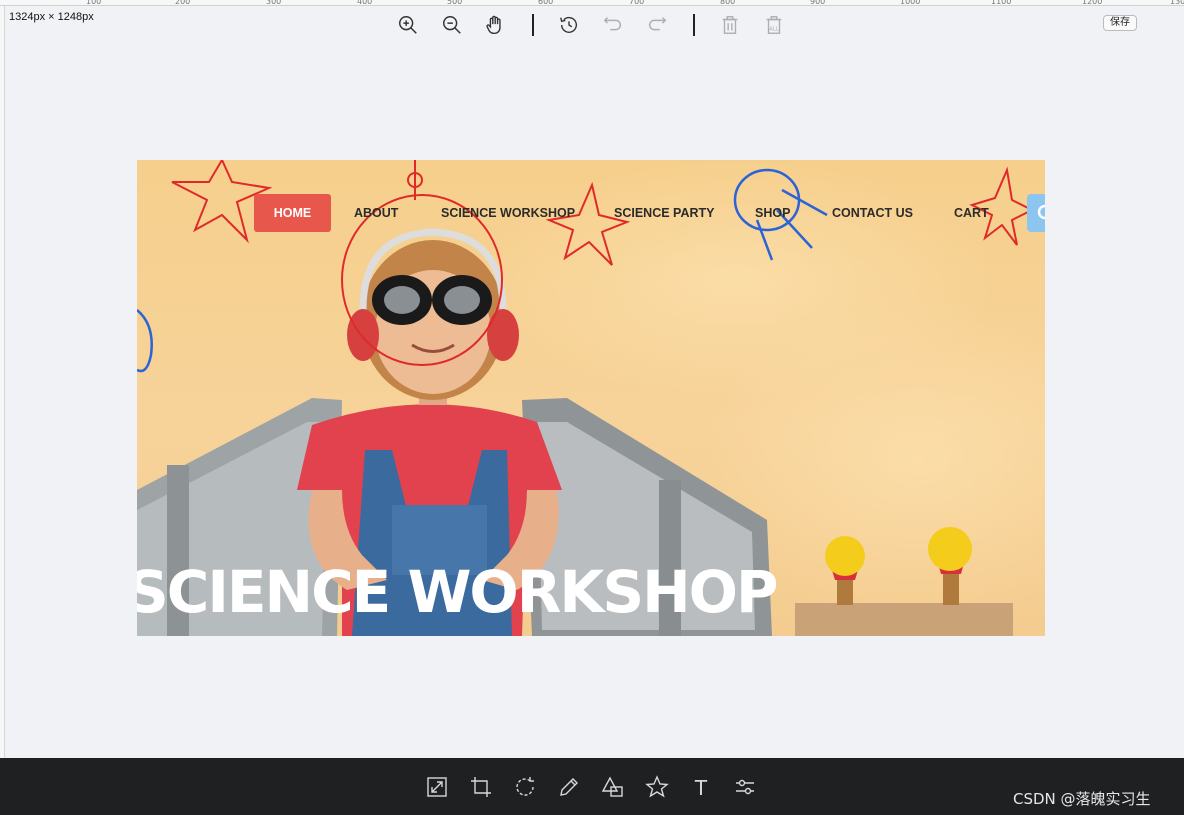  What do you see at coordinates (664, 213) in the screenshot?
I see `nav-science-party: SCIENCE PARTY` at bounding box center [664, 213].